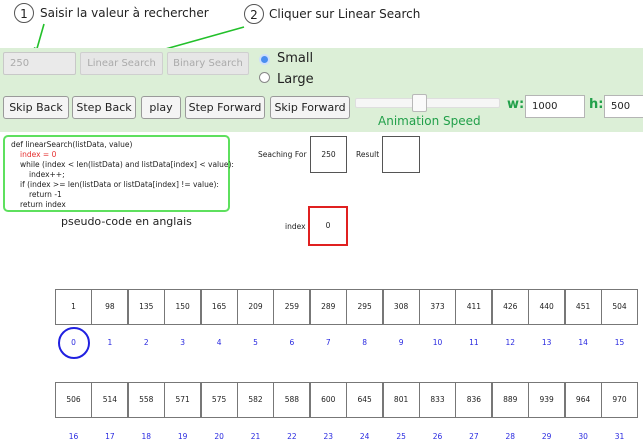  Describe the element at coordinates (365, 342) in the screenshot. I see `array-index-label: 8` at that location.